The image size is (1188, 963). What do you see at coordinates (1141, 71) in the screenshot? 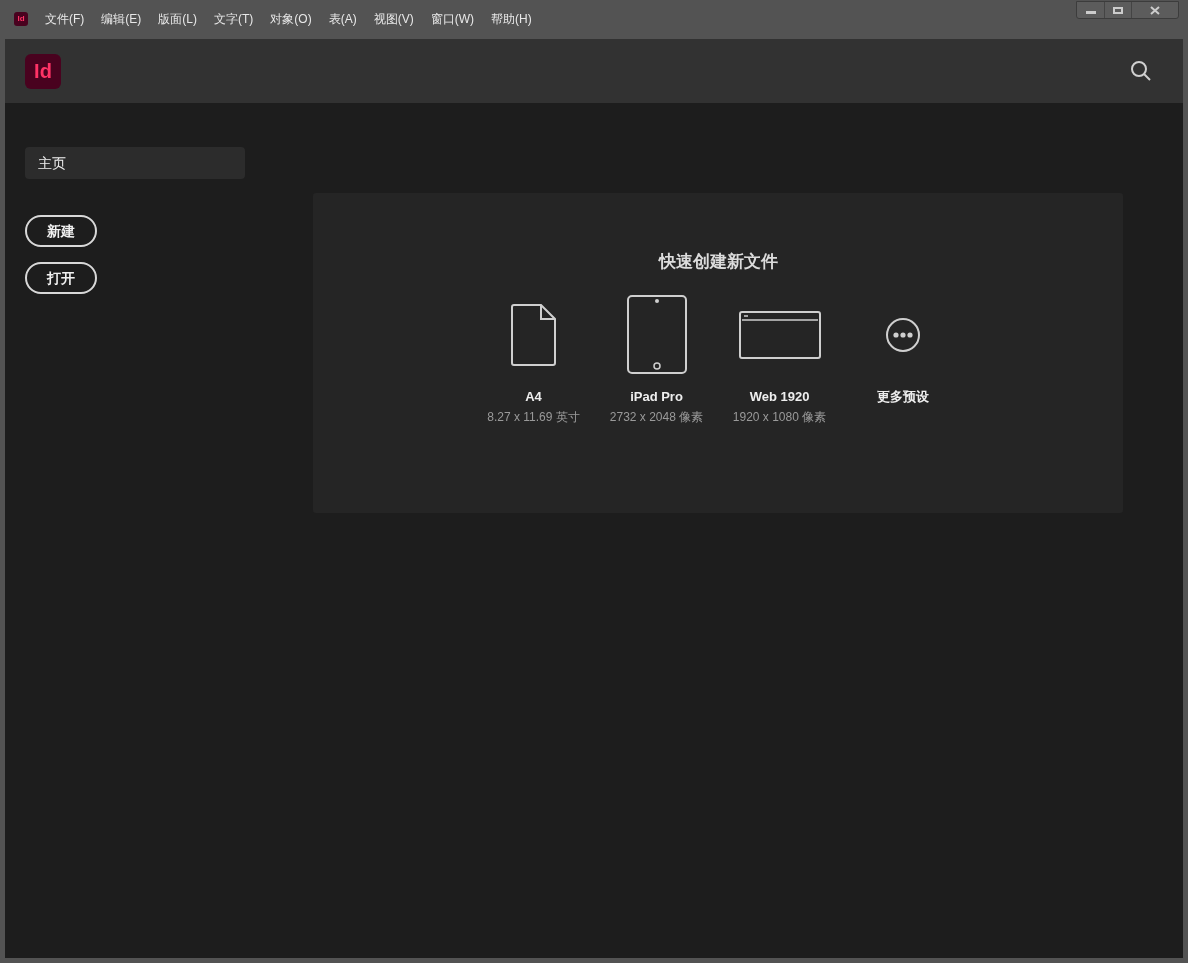
I see `search-icon` at bounding box center [1141, 71].